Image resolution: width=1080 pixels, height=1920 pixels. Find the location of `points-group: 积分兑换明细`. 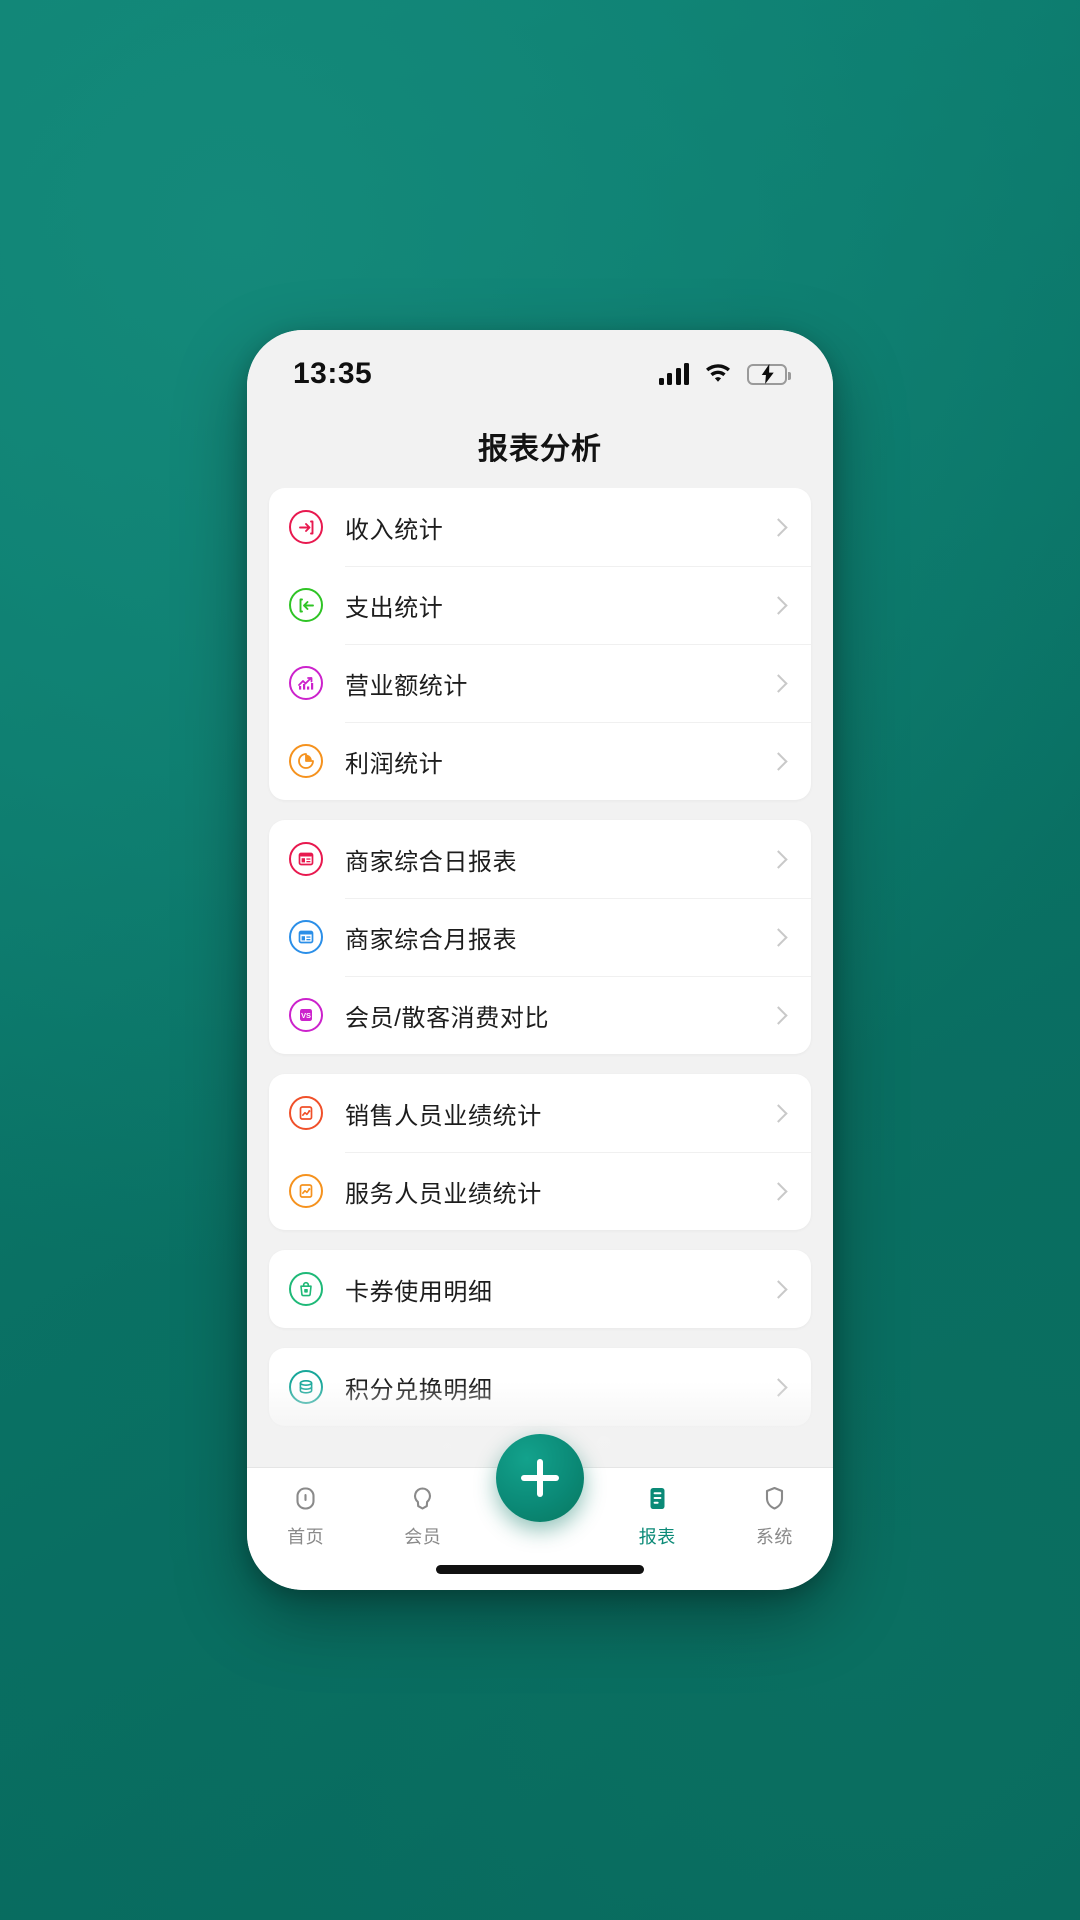

points-group: 积分兑换明细 is located at coordinates (540, 1387).